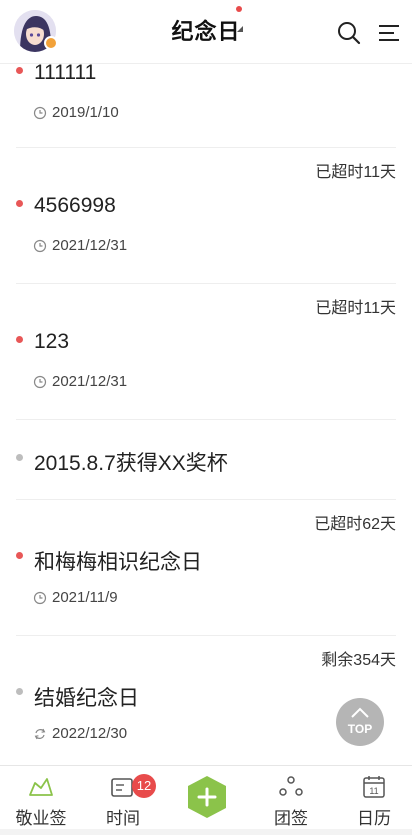  Describe the element at coordinates (373, 791) in the screenshot. I see `calendar-day: 11` at that location.